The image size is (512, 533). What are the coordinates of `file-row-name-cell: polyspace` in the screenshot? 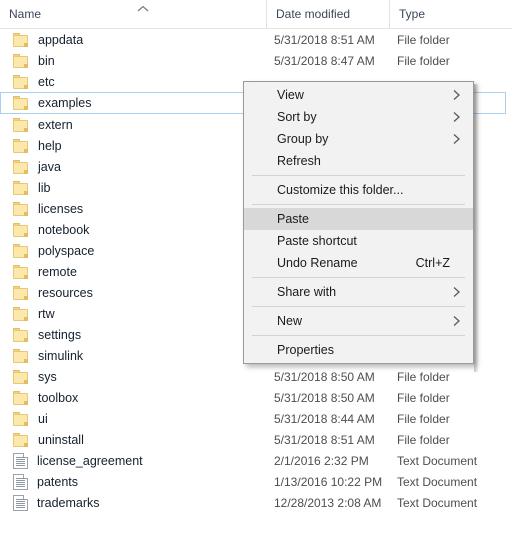 It's located at (47, 250).